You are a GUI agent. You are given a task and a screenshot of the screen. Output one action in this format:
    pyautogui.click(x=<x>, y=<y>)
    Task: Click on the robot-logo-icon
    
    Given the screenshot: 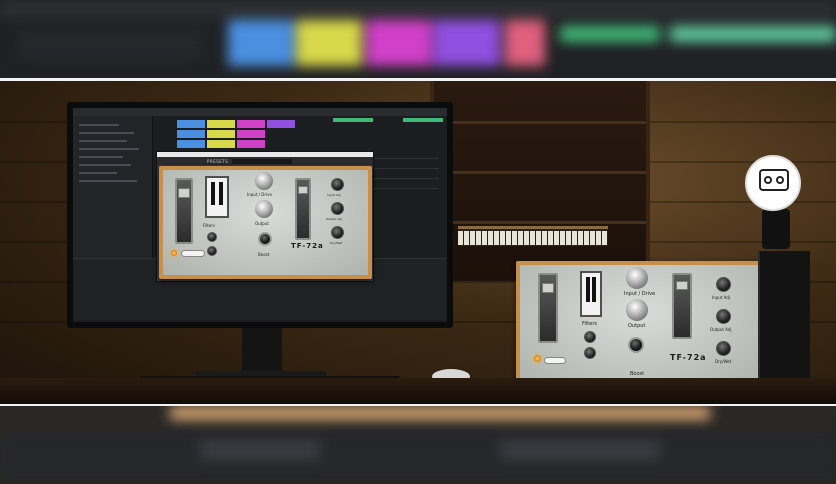 What is the action you would take?
    pyautogui.click(x=773, y=183)
    